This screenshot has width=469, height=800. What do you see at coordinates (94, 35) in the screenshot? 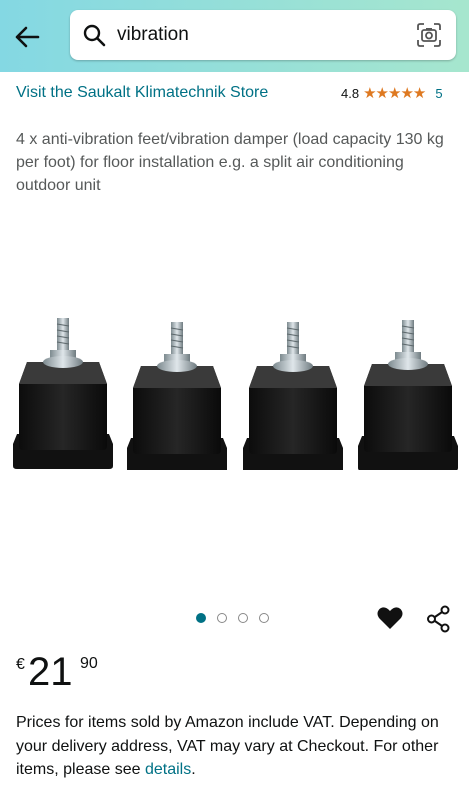
I see `search-icon` at bounding box center [94, 35].